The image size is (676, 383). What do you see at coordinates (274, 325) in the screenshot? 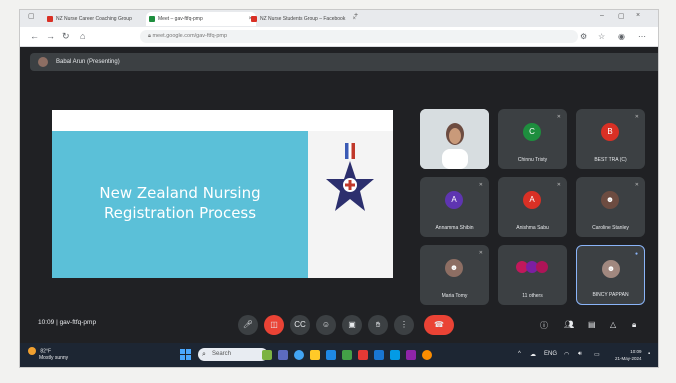
I see `camera-off-button: ◫` at bounding box center [274, 325].